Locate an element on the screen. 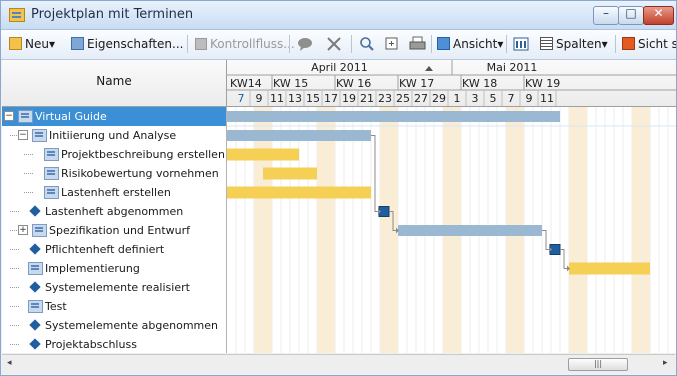 The height and width of the screenshot is (376, 677). expand-icon: + is located at coordinates (23, 230).